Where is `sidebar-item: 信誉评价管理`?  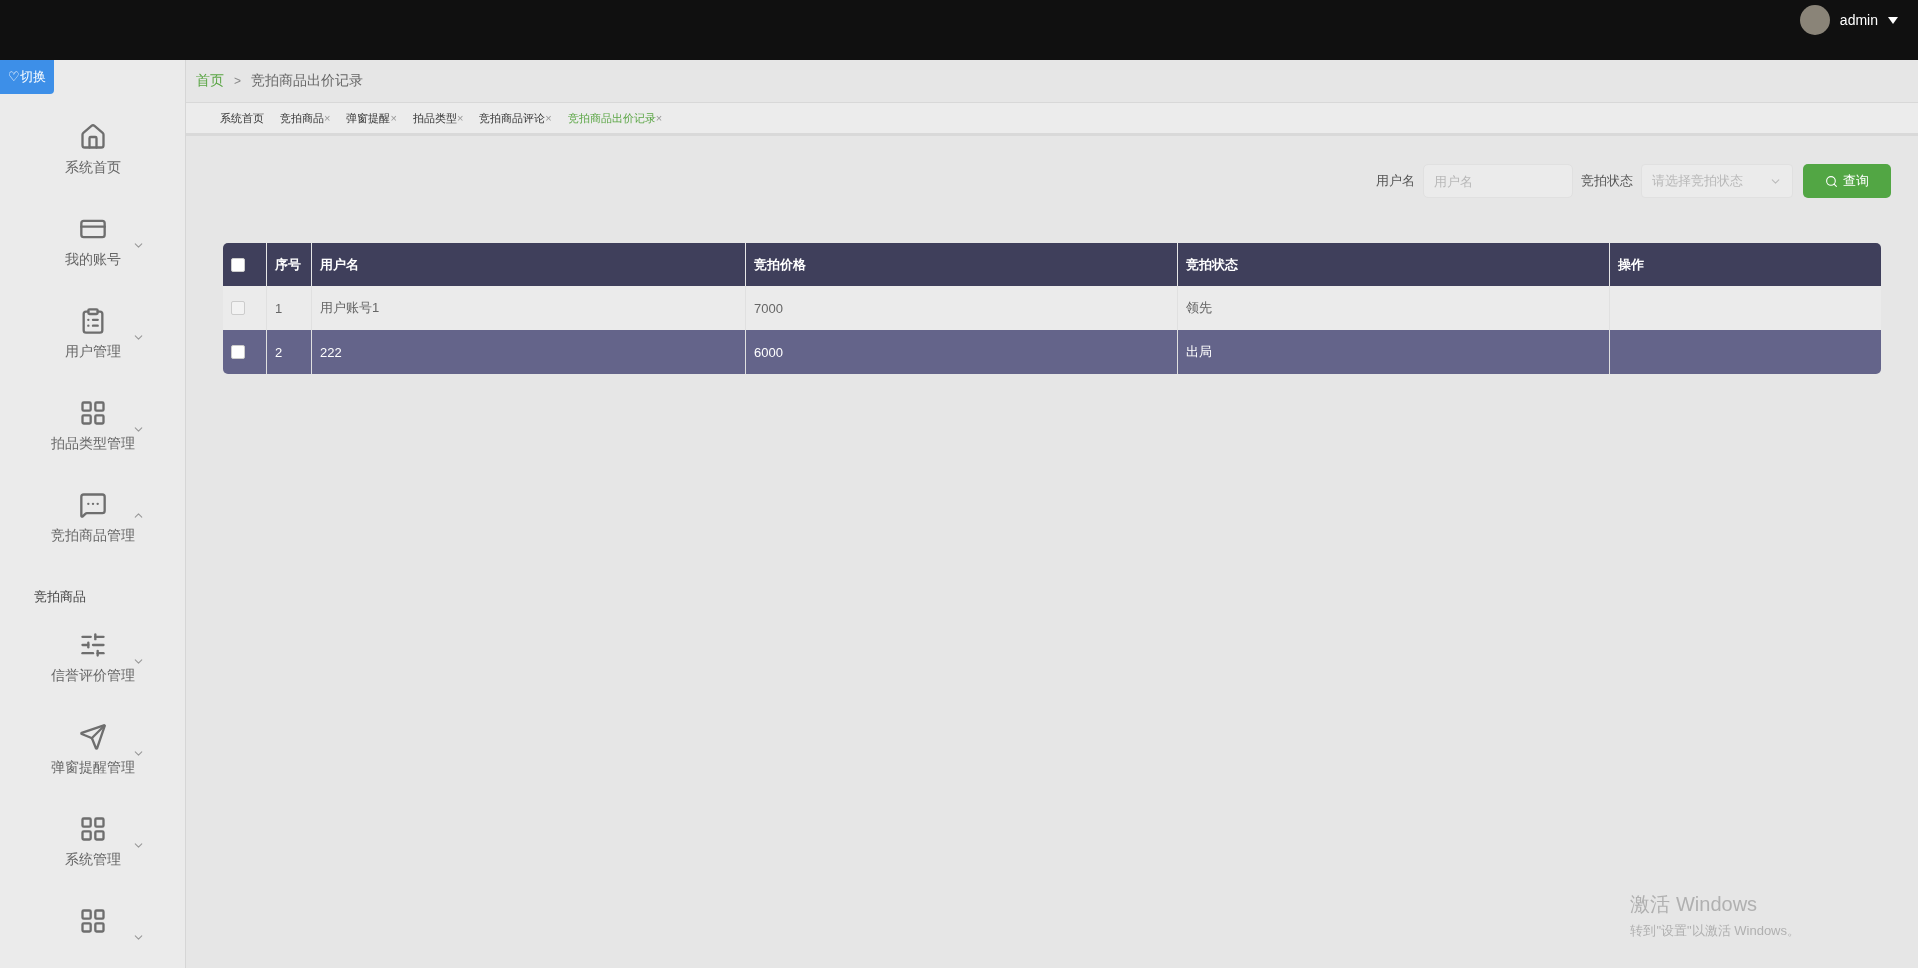 sidebar-item: 信誉评价管理 is located at coordinates (92, 671).